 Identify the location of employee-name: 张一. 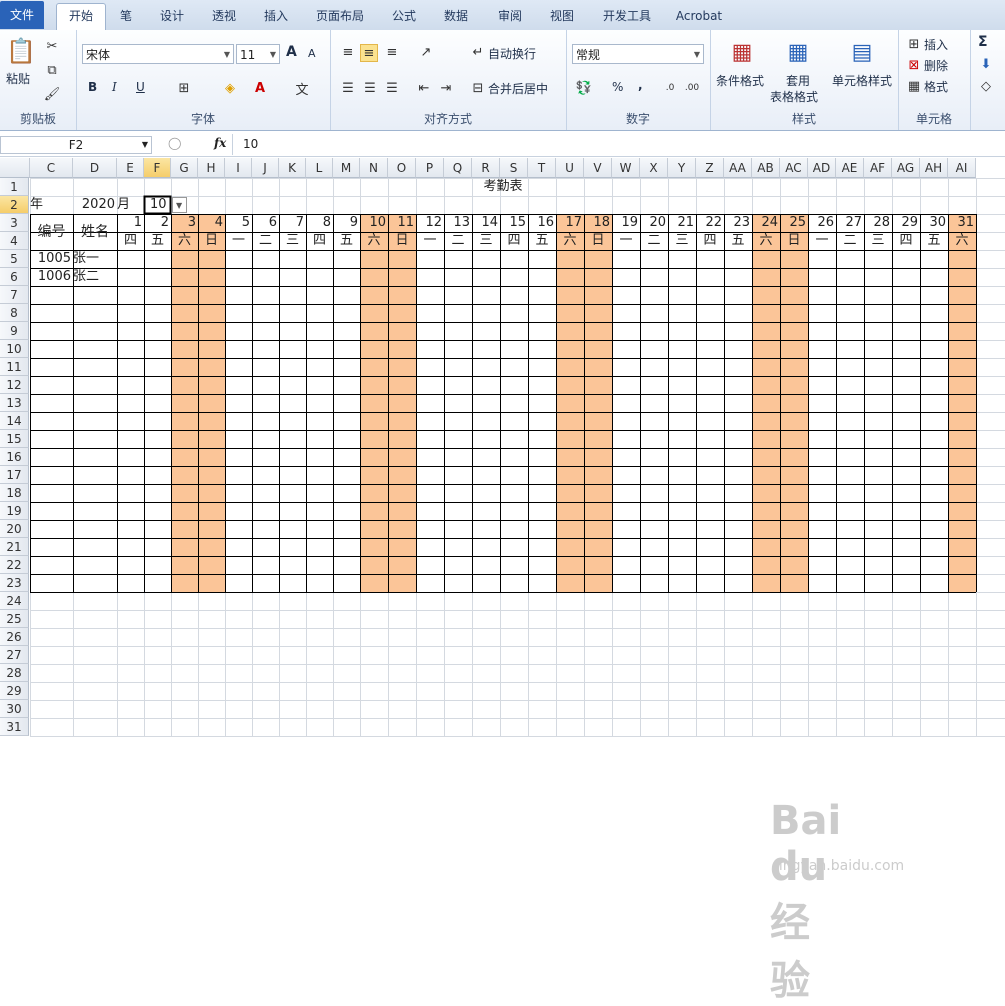
(95, 259).